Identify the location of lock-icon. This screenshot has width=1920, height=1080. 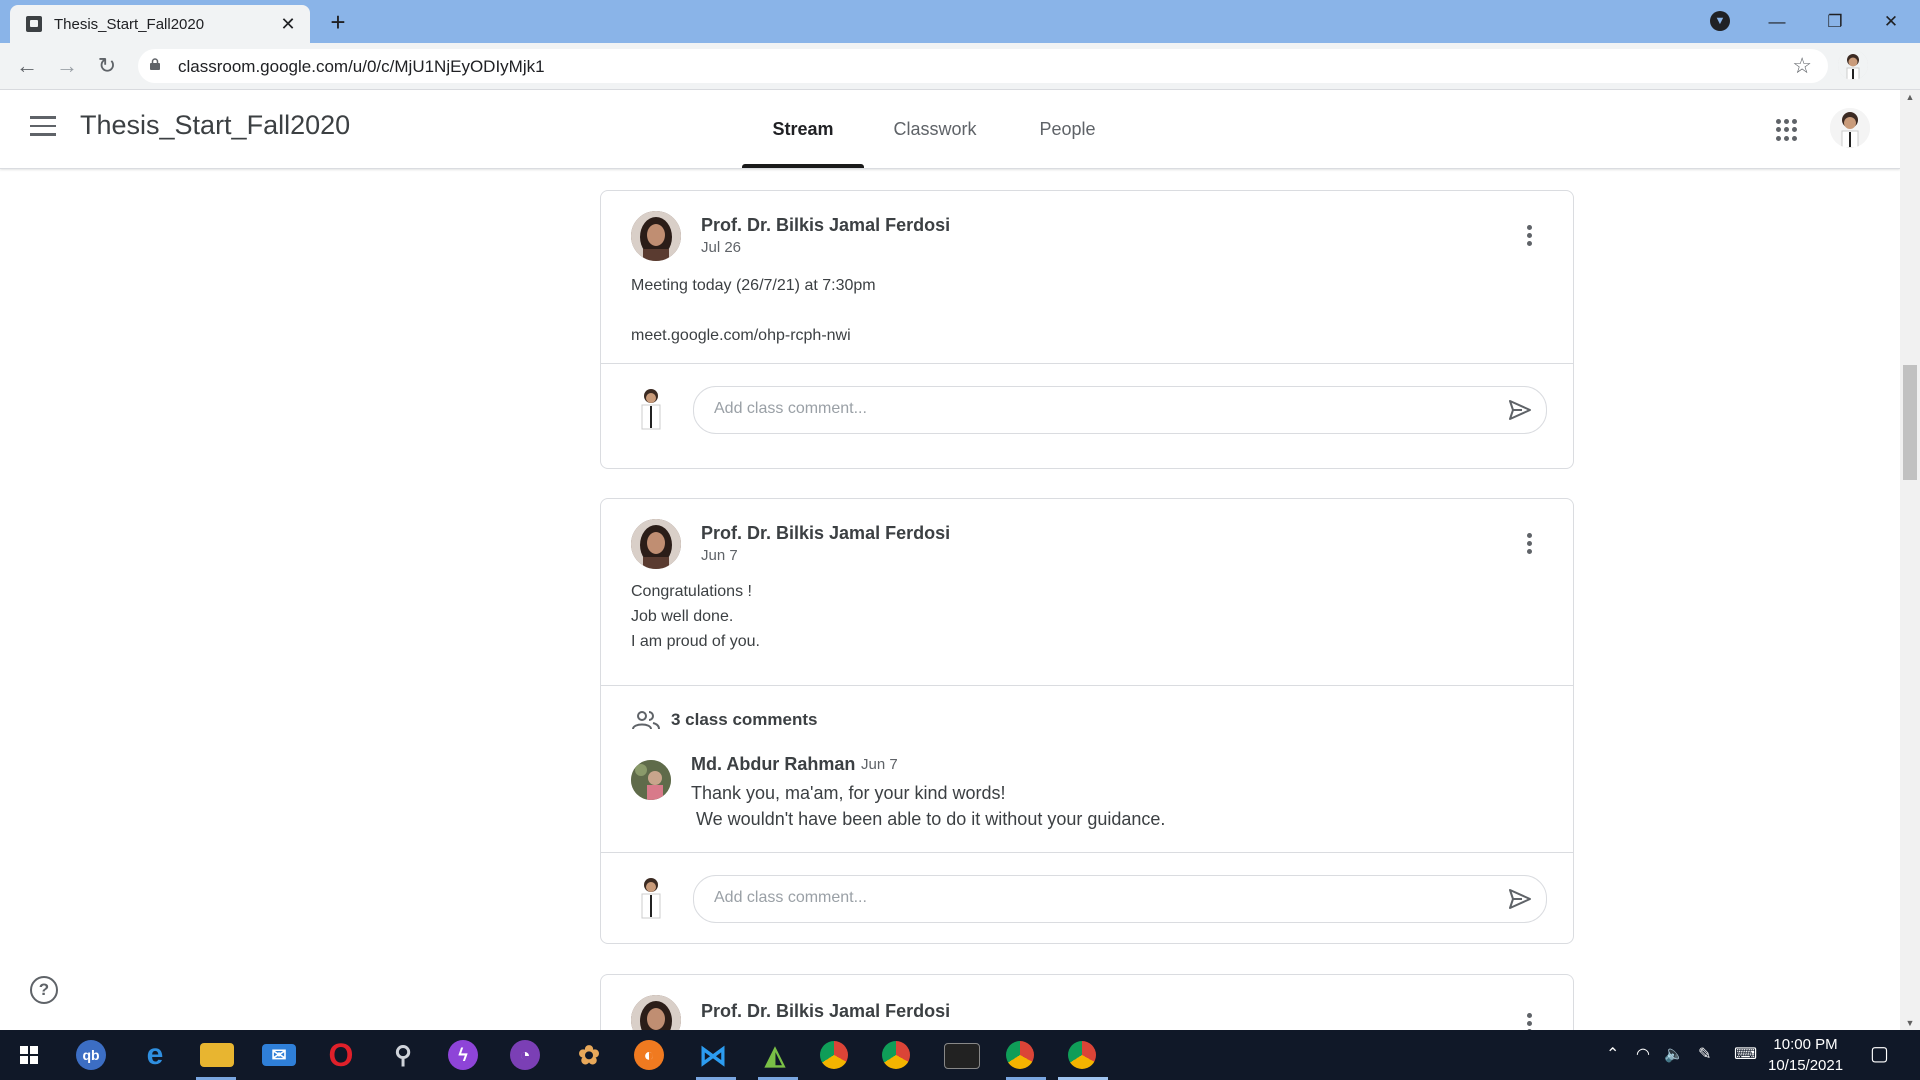
(155, 64).